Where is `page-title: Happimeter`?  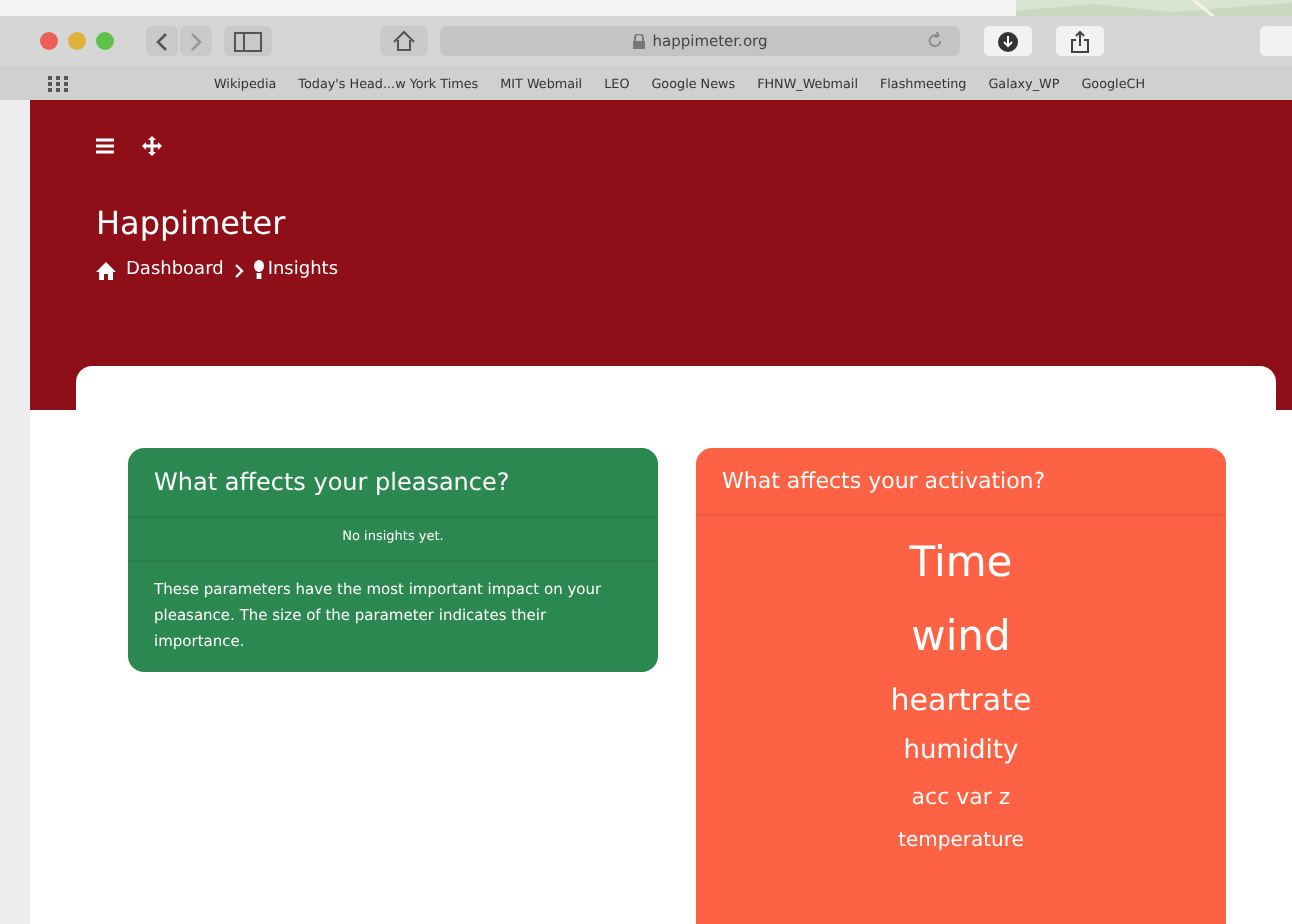
page-title: Happimeter is located at coordinates (192, 223).